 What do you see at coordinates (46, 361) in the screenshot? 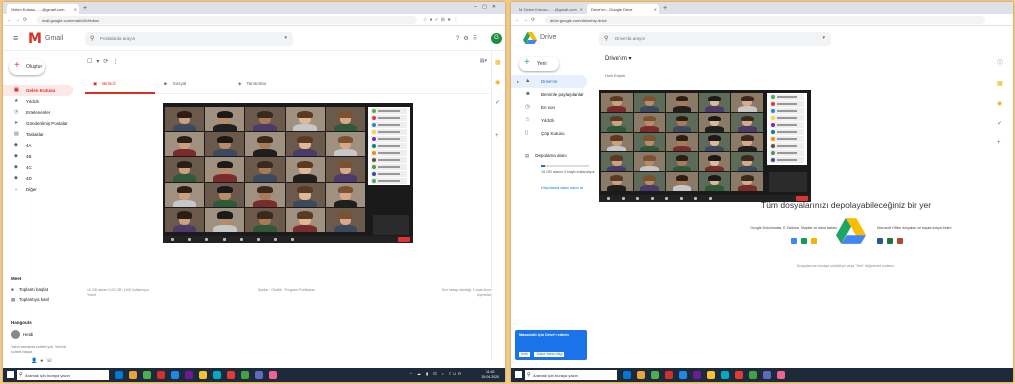
I see `hangouts-icons: 👤●☏` at bounding box center [46, 361].